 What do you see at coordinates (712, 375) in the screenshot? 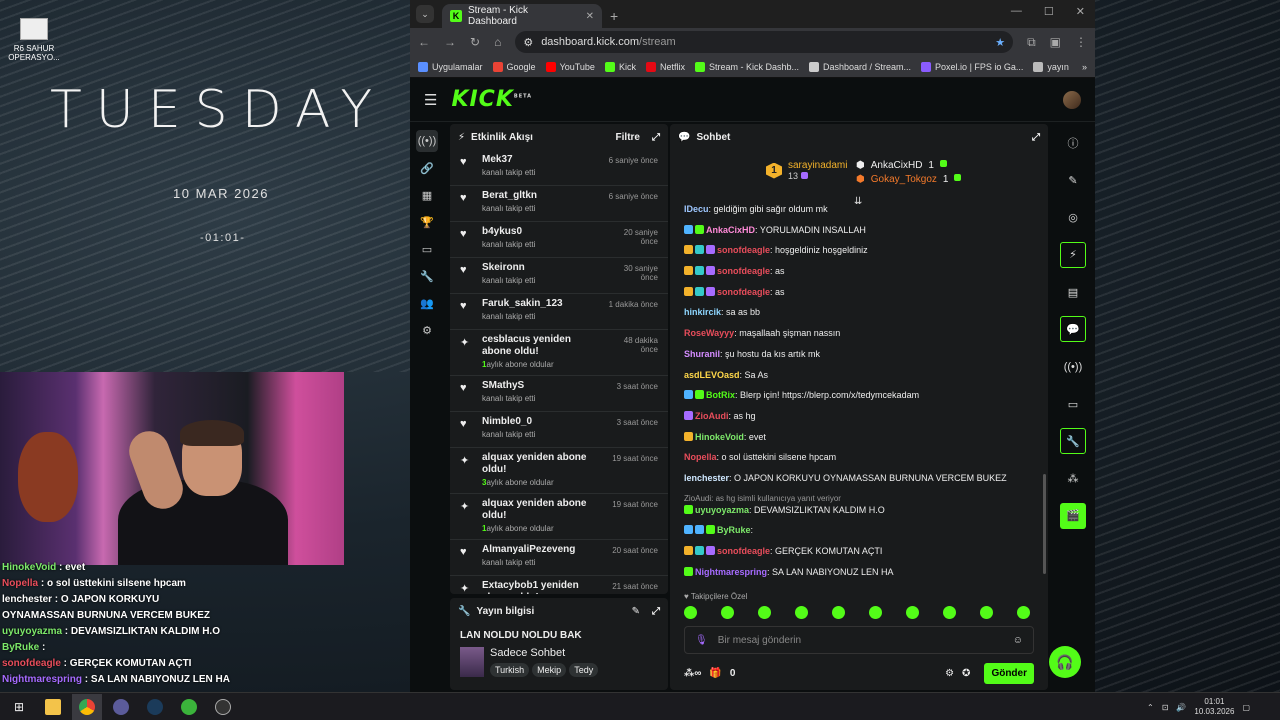
I see `chat-username: asdLEVOasd` at bounding box center [712, 375].